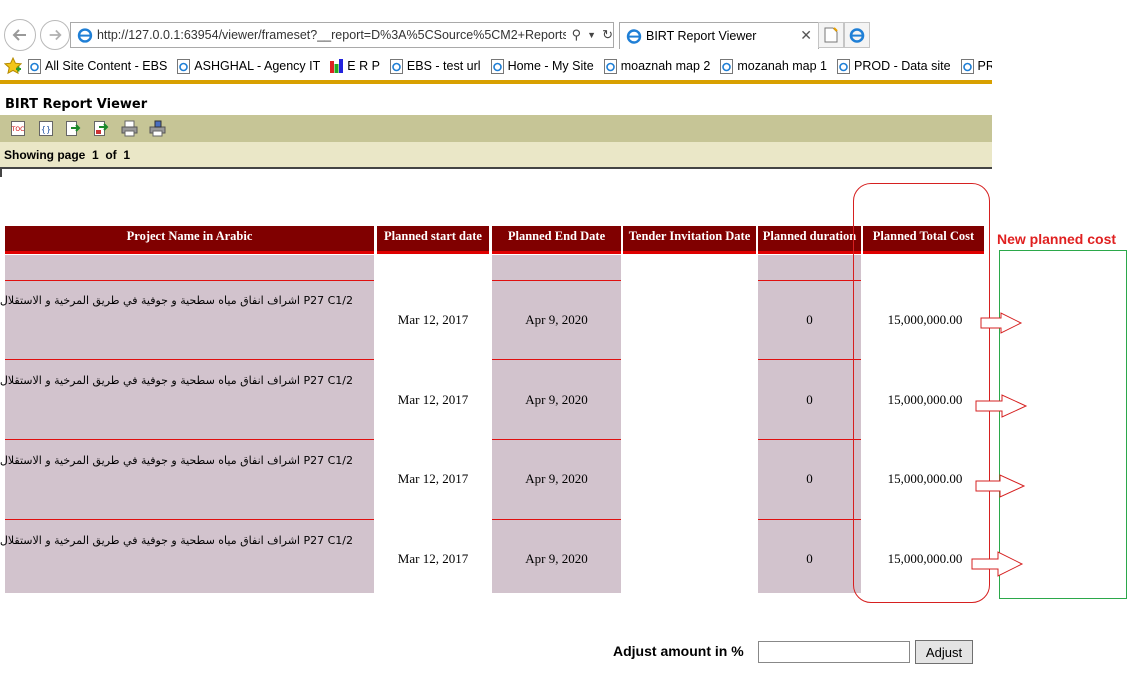 Image resolution: width=1143 pixels, height=695 pixels. Describe the element at coordinates (337, 65) in the screenshot. I see `erp-icon` at that location.